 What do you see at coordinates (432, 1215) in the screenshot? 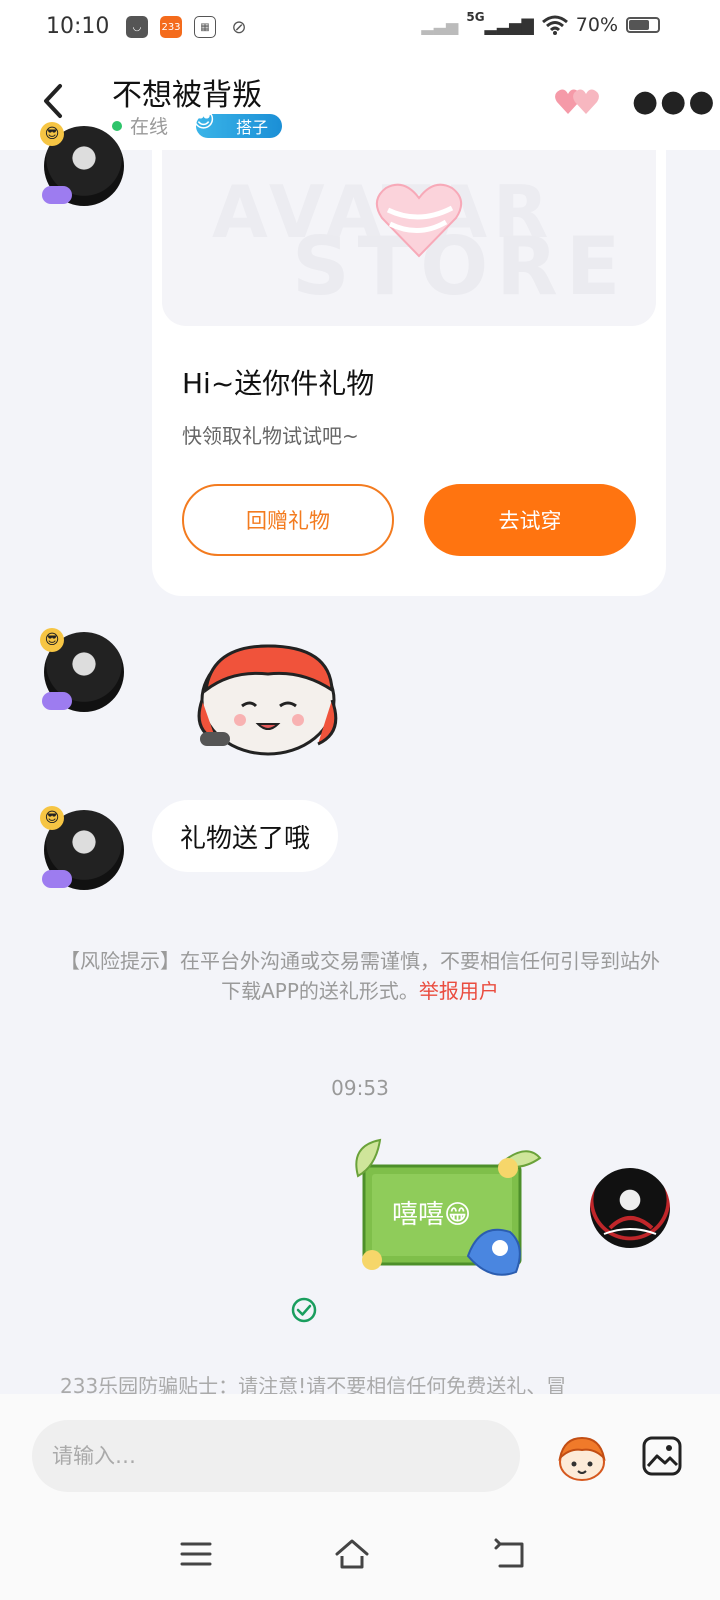
I see `my-sticker-text: 嘻嘻😁` at bounding box center [432, 1215].